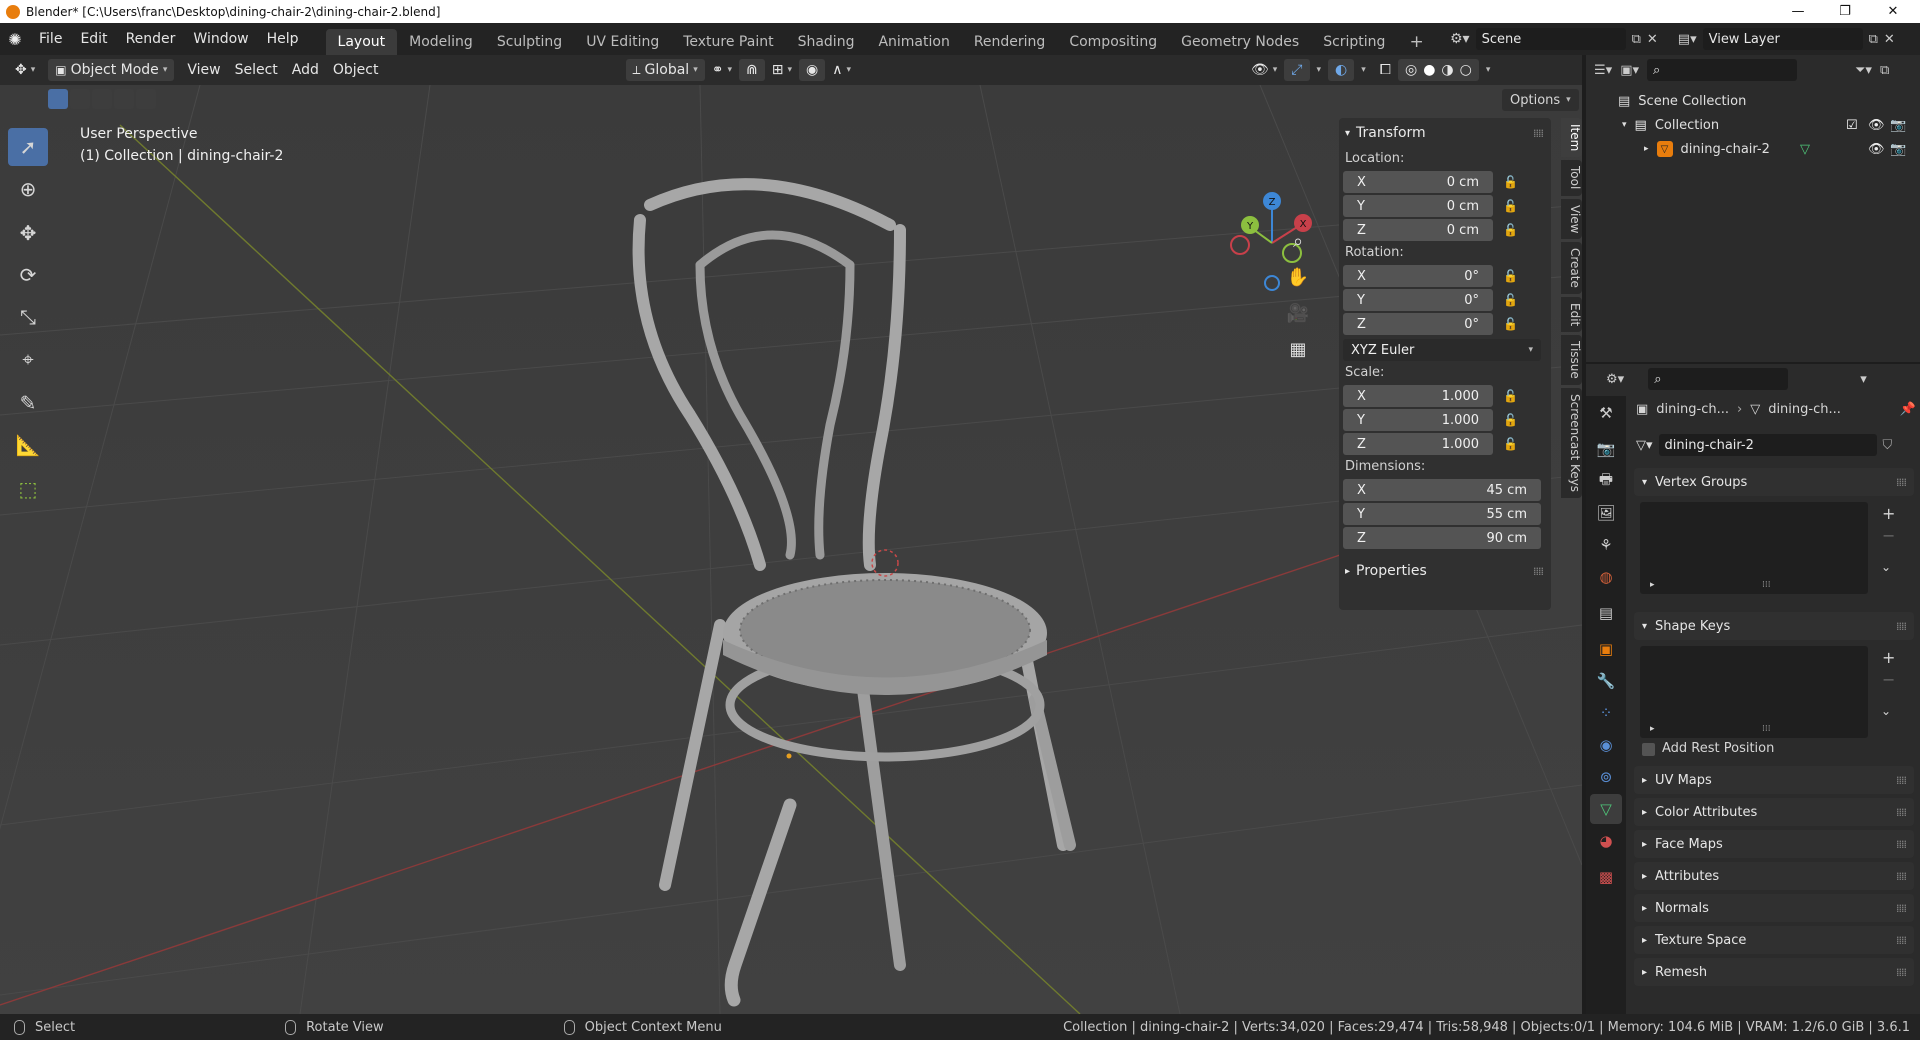 This screenshot has width=1920, height=1040. I want to click on particles-tab-icon: ⁘, so click(1606, 713).